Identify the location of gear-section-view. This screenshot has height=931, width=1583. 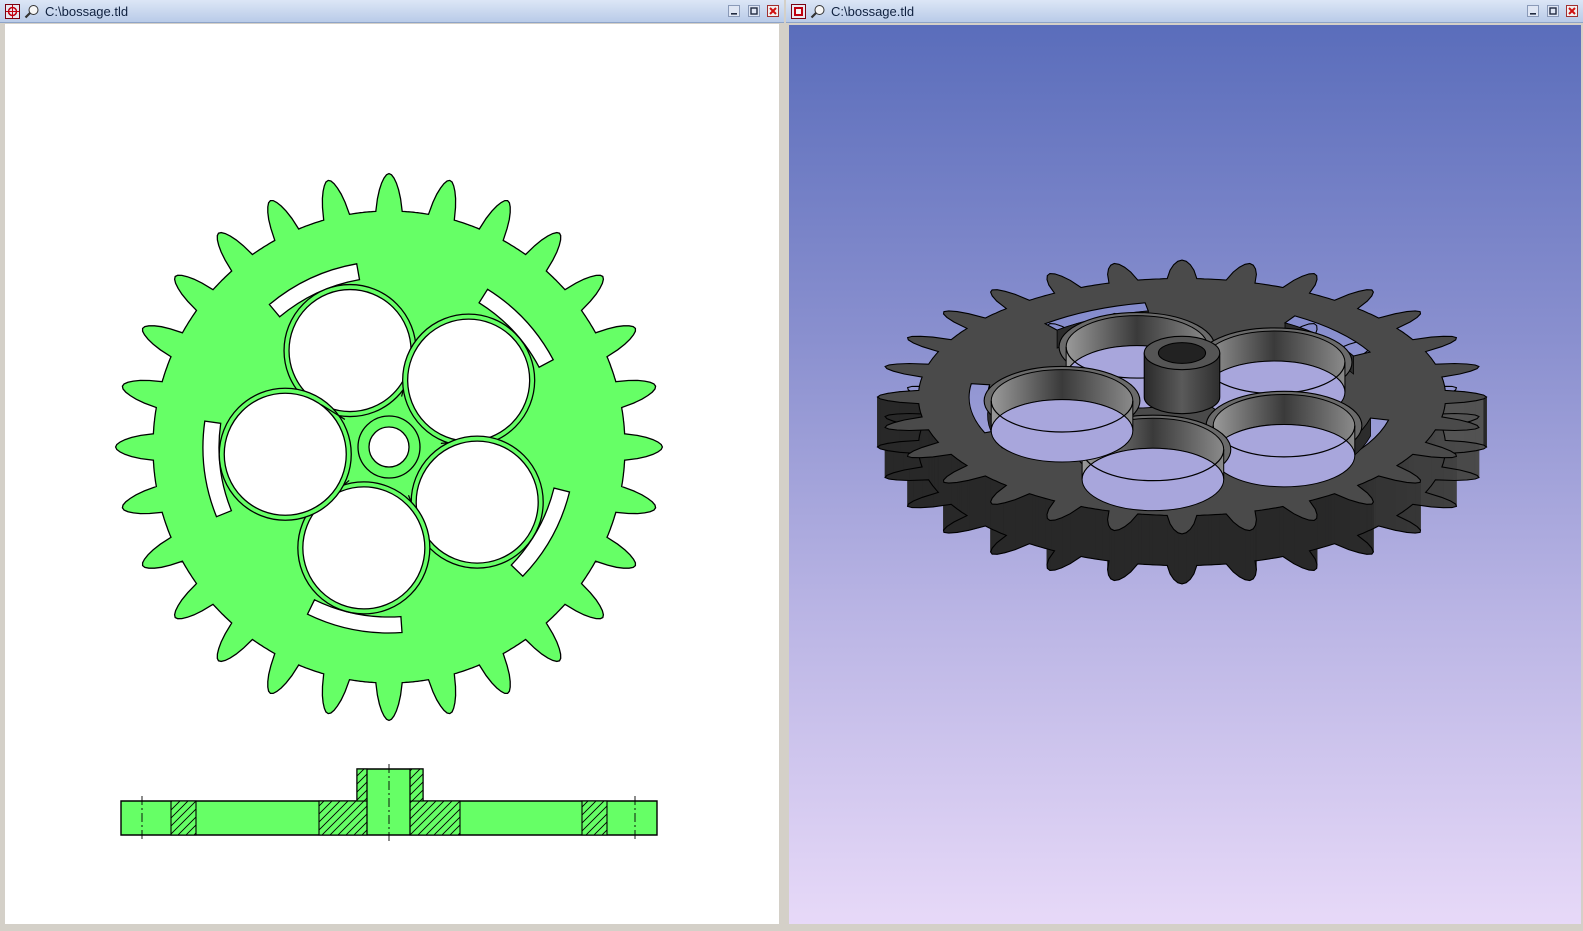
(389, 803).